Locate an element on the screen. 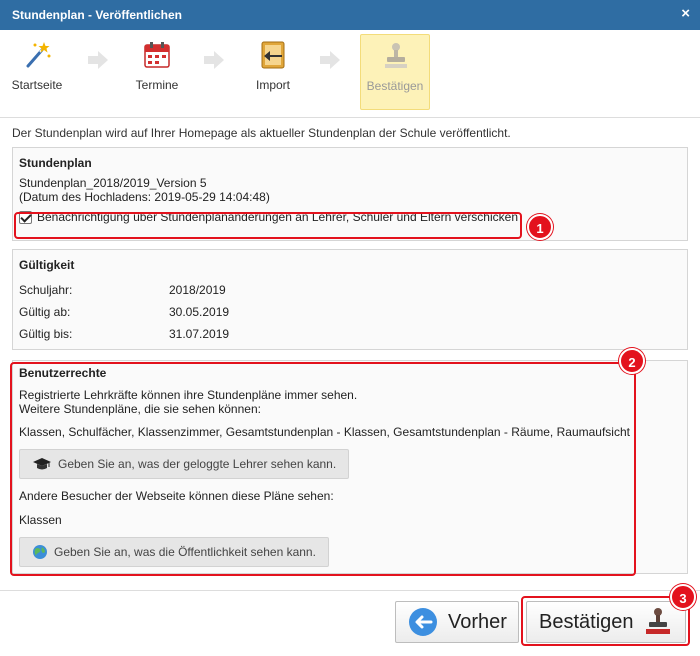 The width and height of the screenshot is (700, 656). step-bestaetigen: Bestätigen is located at coordinates (395, 72).